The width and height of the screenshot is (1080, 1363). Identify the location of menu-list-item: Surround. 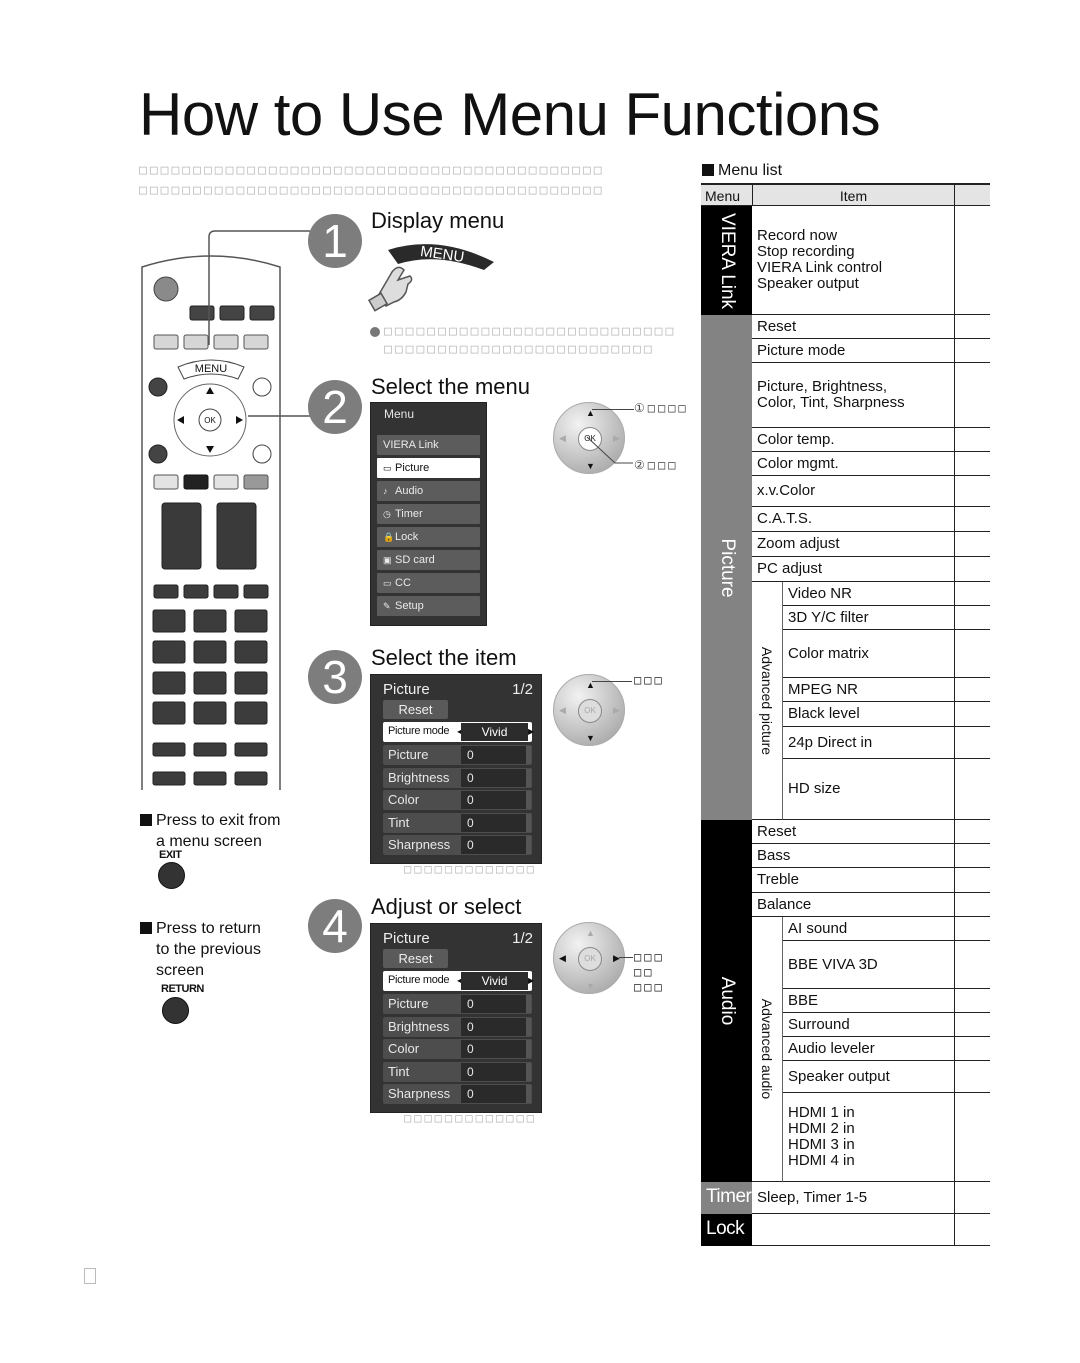
(868, 1025).